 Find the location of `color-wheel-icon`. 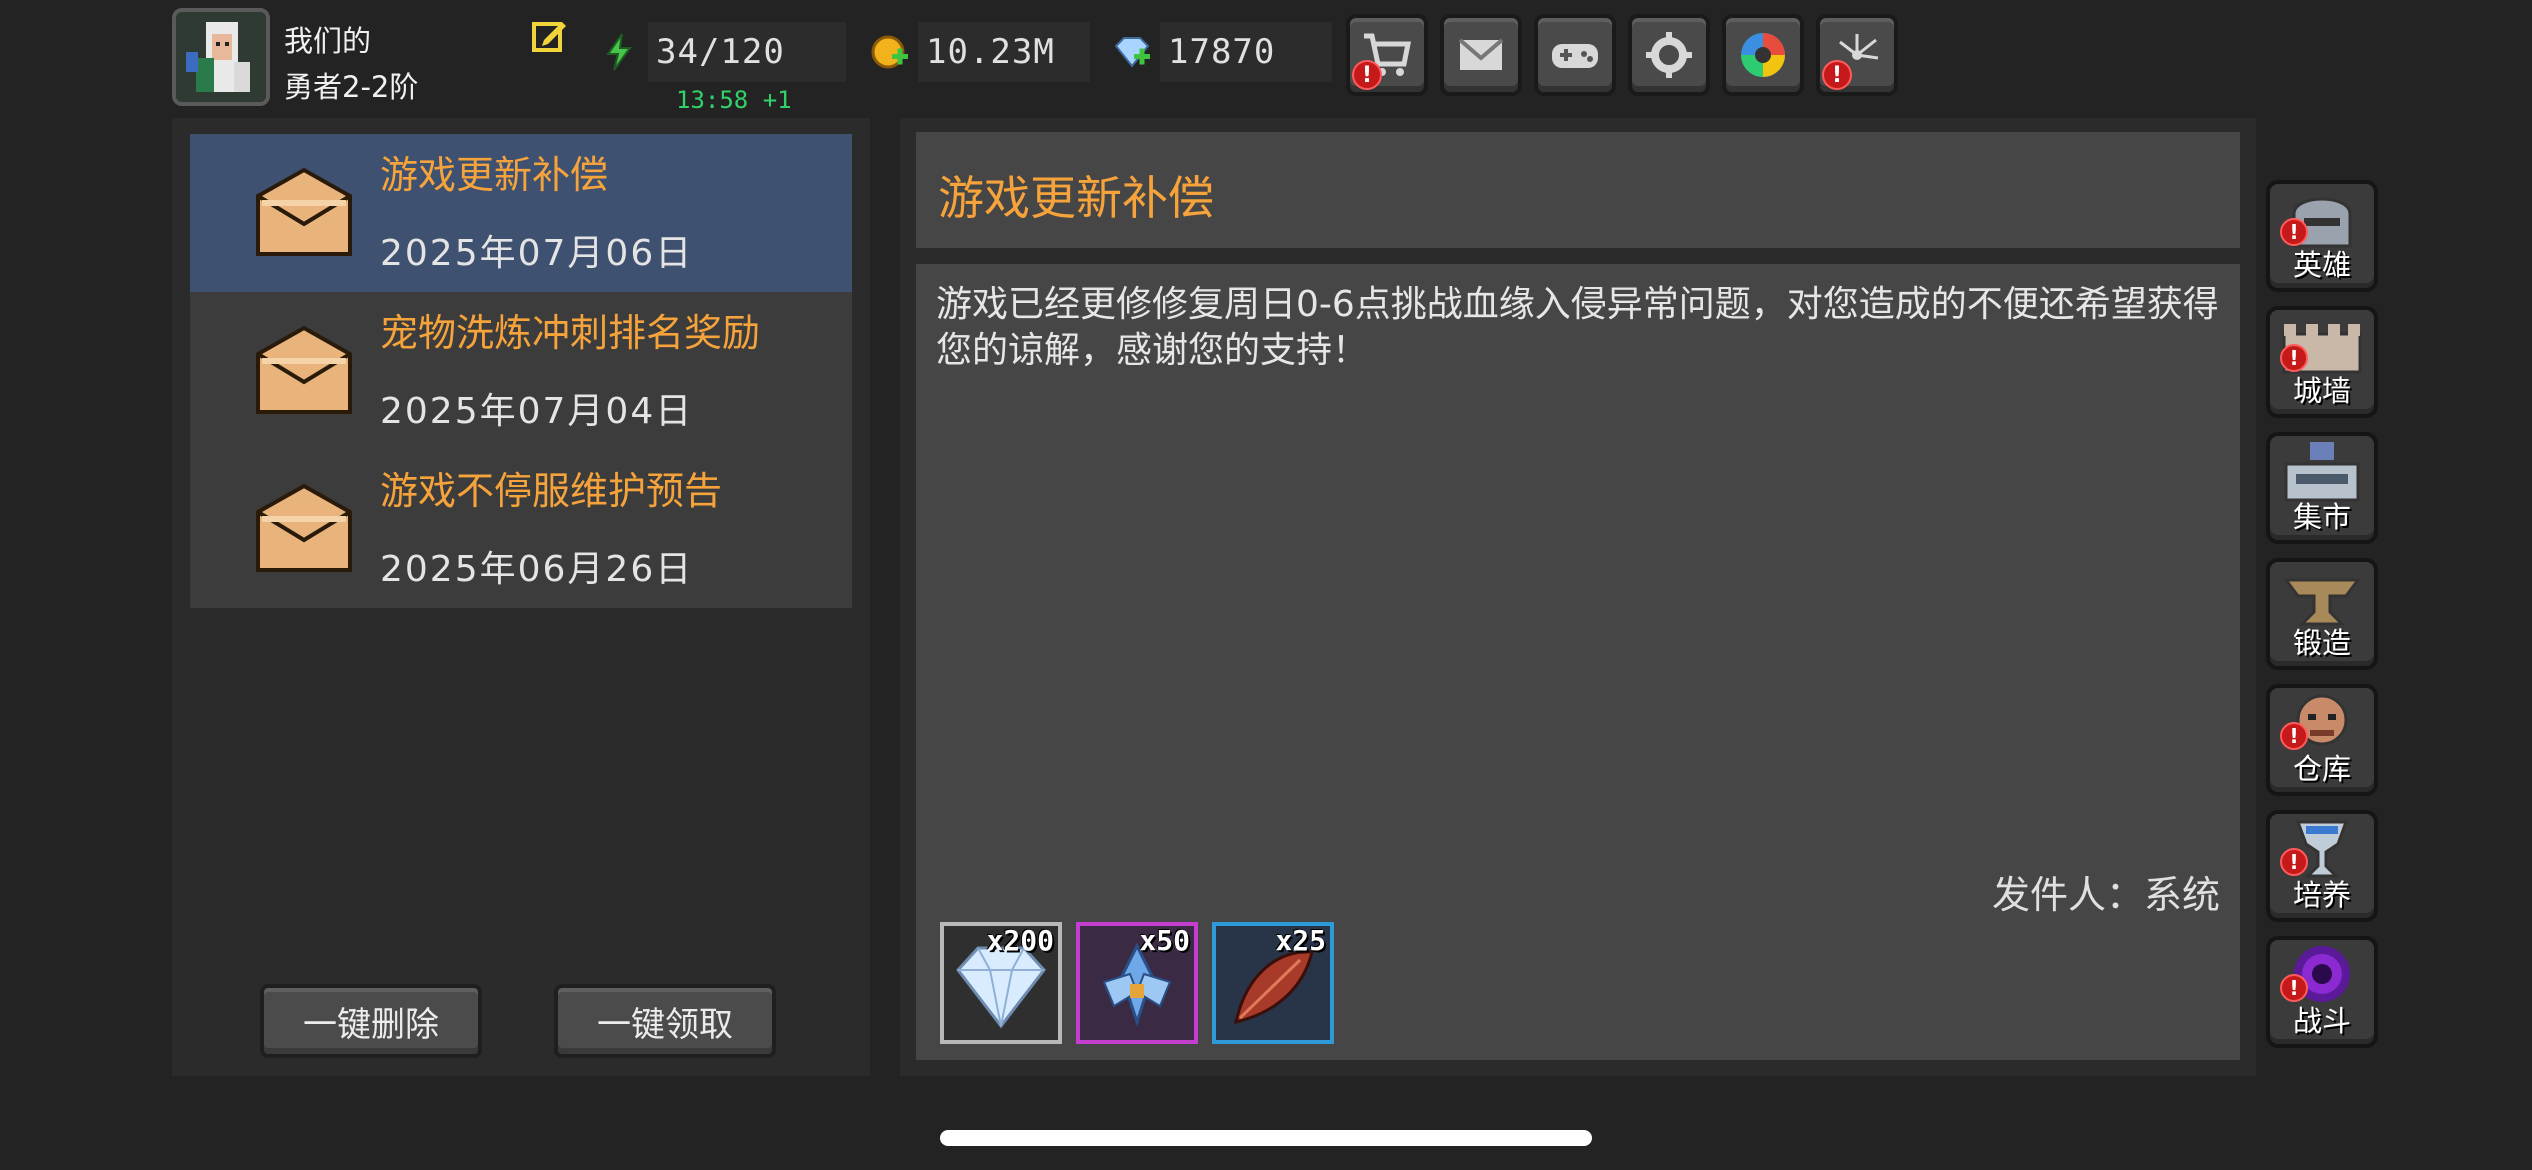

color-wheel-icon is located at coordinates (1763, 55).